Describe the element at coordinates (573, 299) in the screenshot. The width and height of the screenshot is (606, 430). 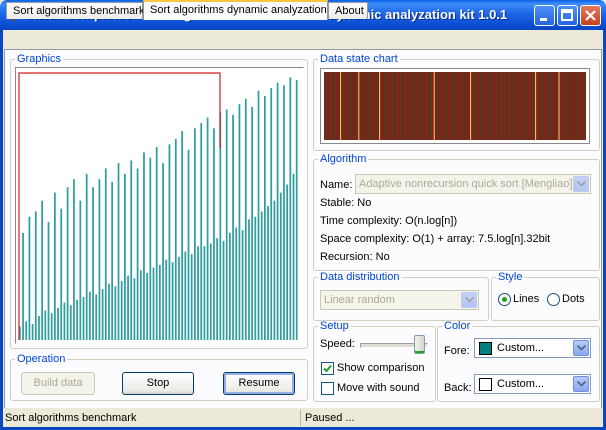
I see `style-dots-label: Dots` at that location.